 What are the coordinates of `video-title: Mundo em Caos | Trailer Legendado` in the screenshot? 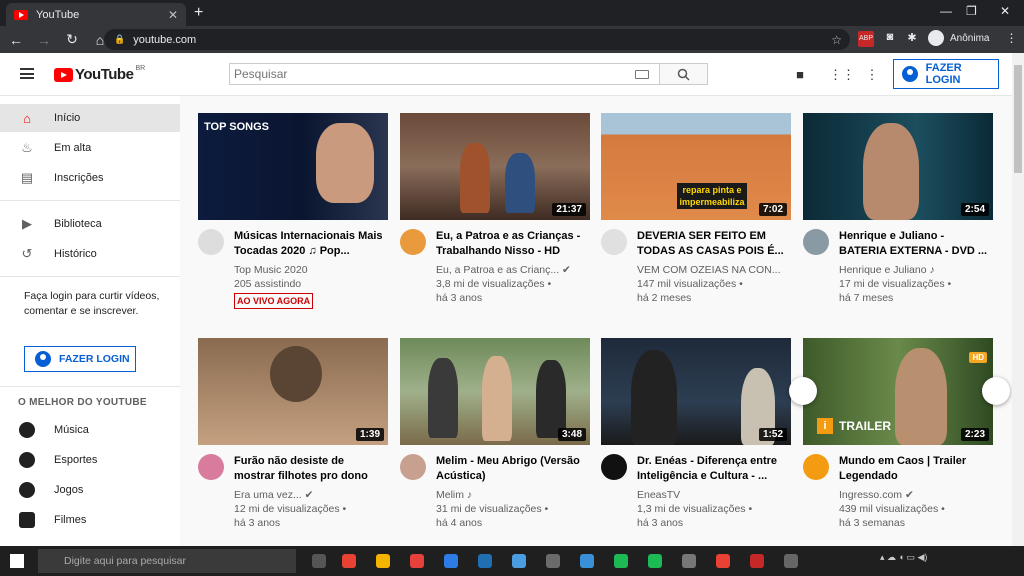 It's located at (914, 469).